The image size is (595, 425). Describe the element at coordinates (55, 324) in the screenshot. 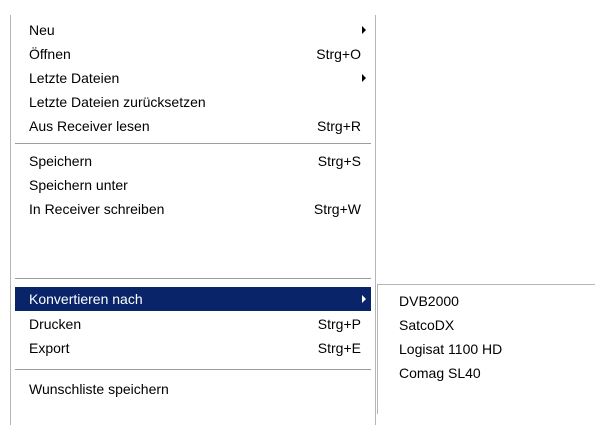

I see `menu-item-label: Drucken` at that location.